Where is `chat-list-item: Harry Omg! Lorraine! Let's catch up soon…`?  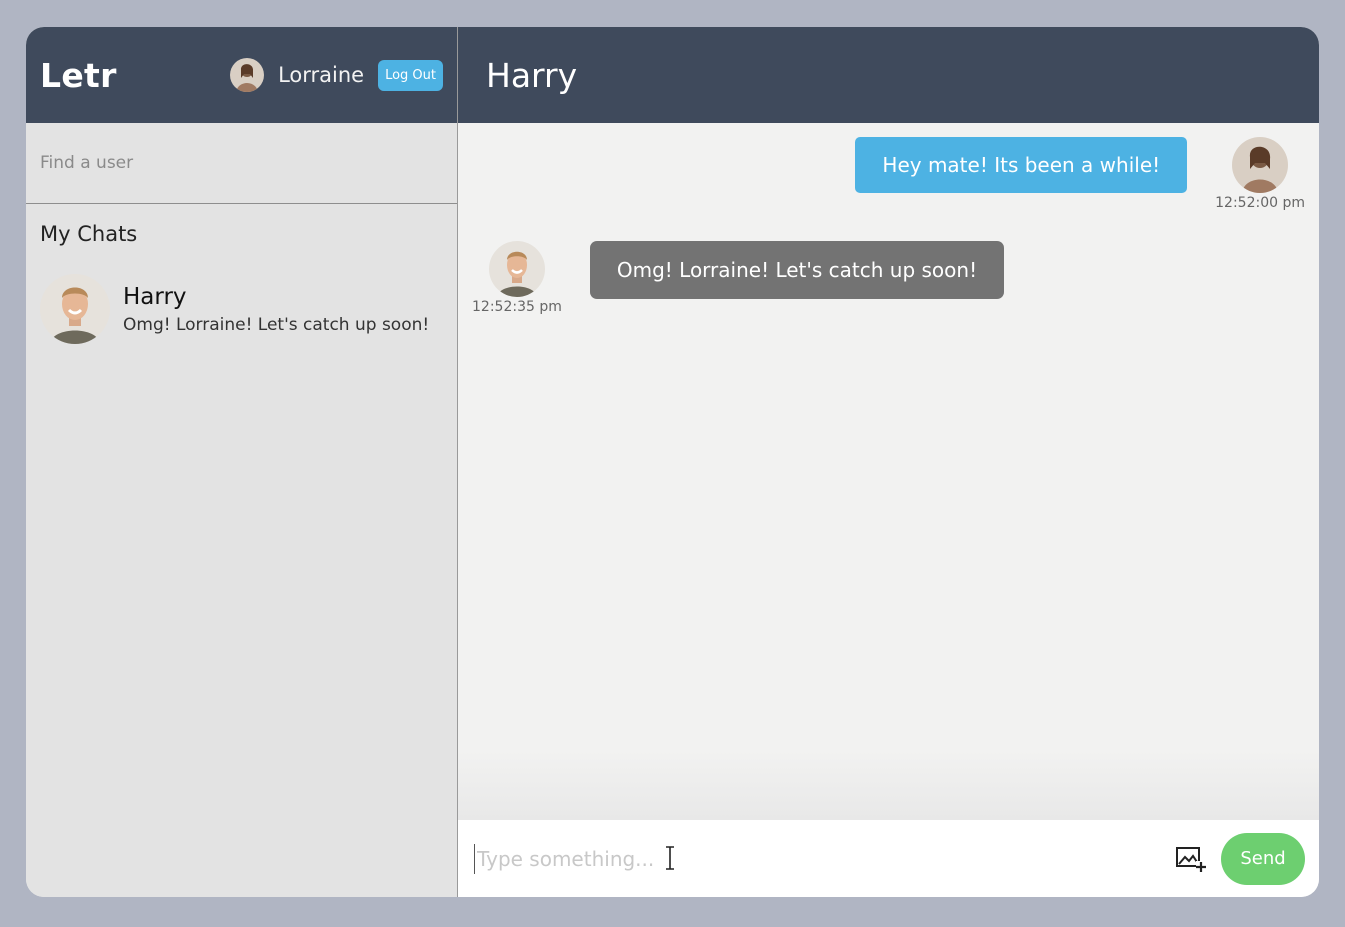 chat-list-item: Harry Omg! Lorraine! Let's catch up soon… is located at coordinates (241, 309).